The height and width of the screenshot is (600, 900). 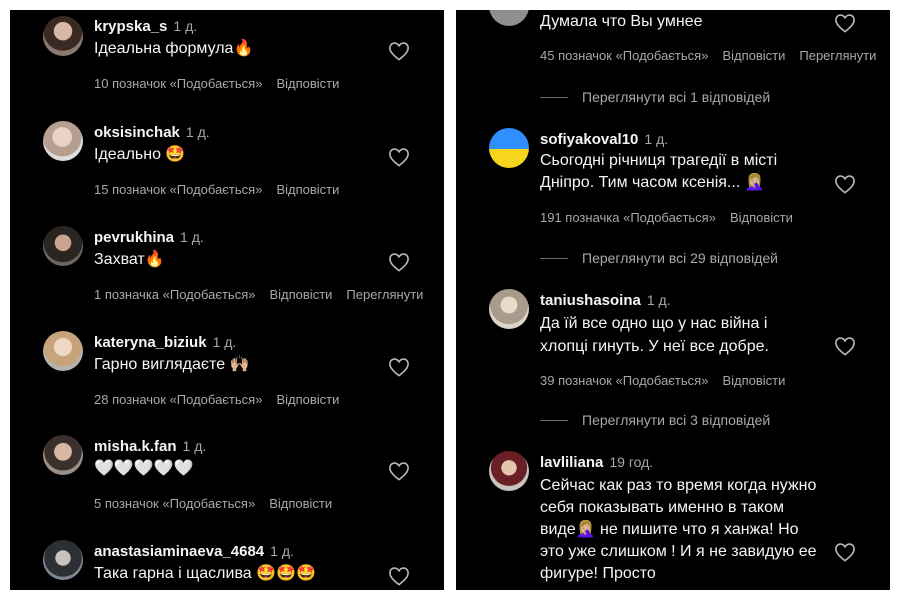 What do you see at coordinates (135, 446) in the screenshot?
I see `username: misha.k.fan` at bounding box center [135, 446].